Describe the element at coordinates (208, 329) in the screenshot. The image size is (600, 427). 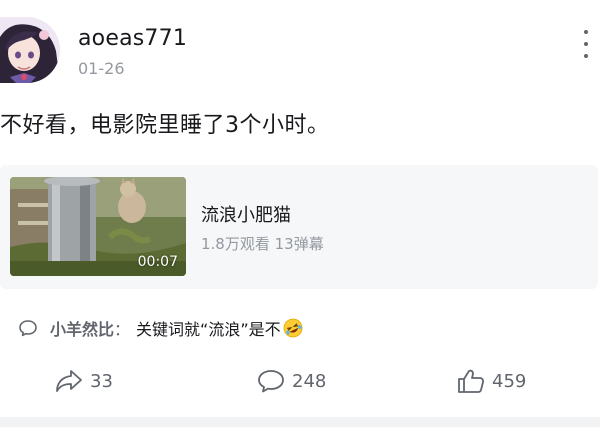
I see `comment-text: 关键词就“流浪”是不` at that location.